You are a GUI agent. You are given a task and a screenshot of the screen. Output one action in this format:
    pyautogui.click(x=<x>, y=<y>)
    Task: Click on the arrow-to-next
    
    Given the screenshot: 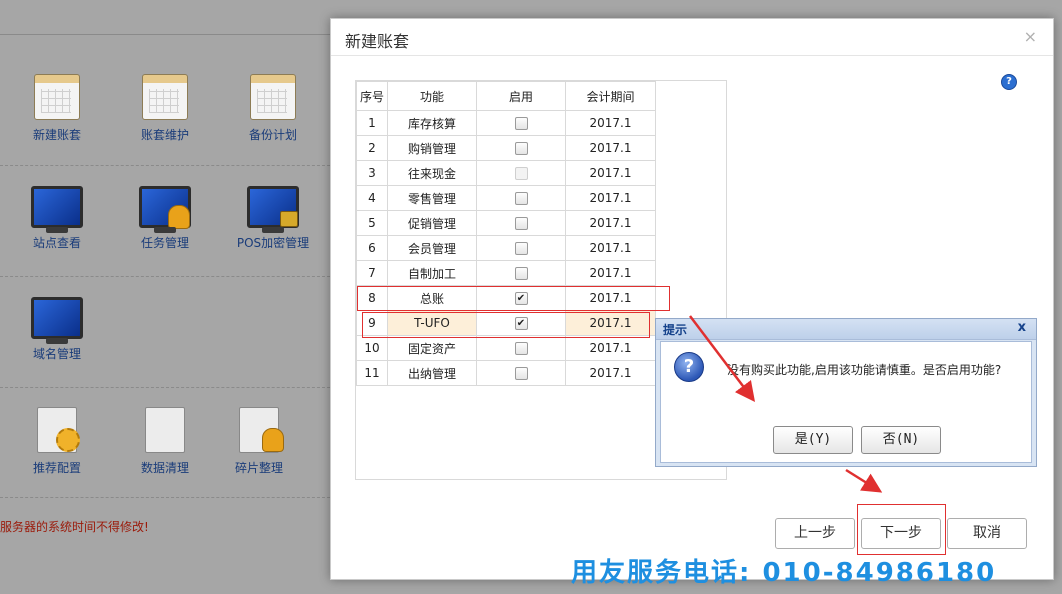 What is the action you would take?
    pyautogui.click(x=864, y=480)
    